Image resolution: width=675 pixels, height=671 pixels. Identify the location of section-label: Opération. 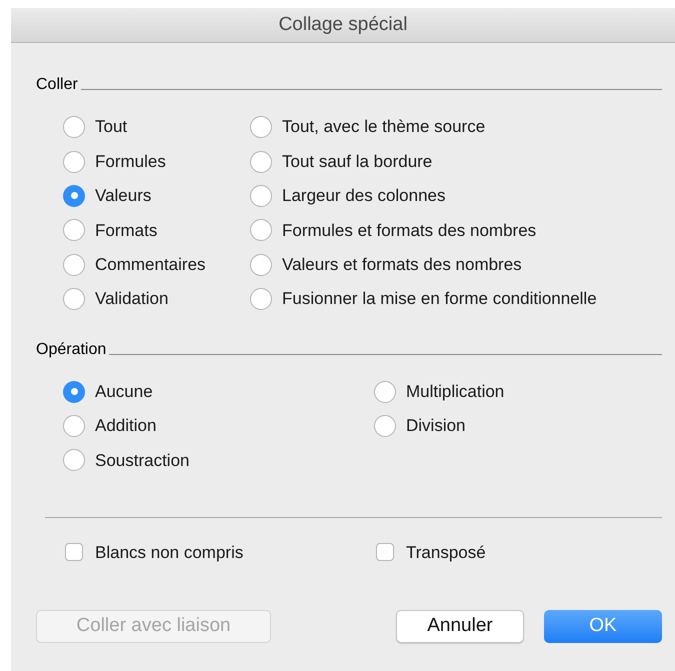
(71, 350).